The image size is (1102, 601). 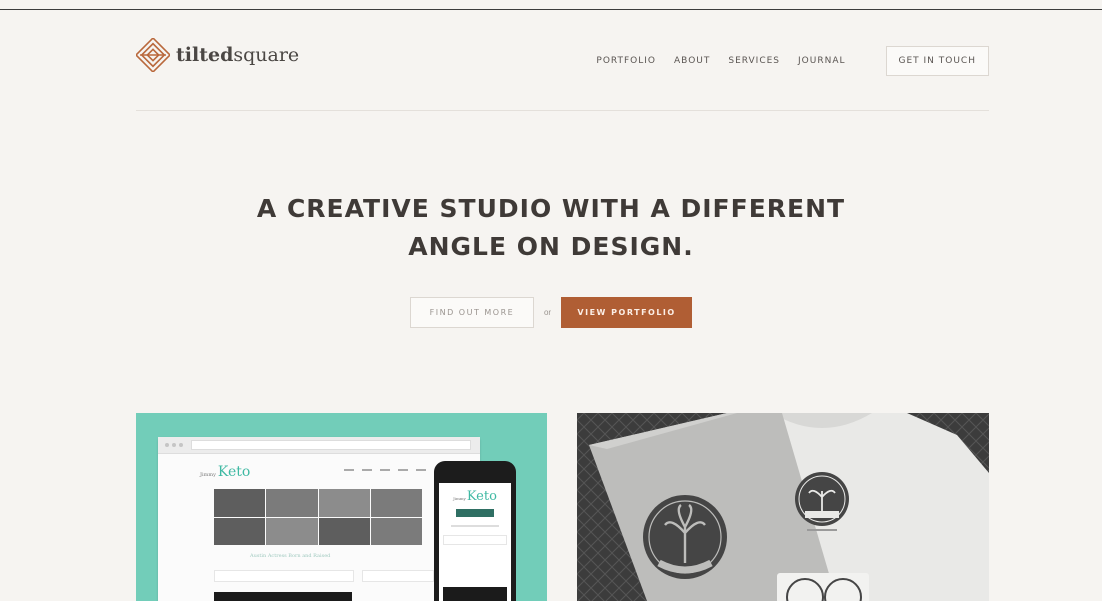 I want to click on photo-grid, so click(x=318, y=517).